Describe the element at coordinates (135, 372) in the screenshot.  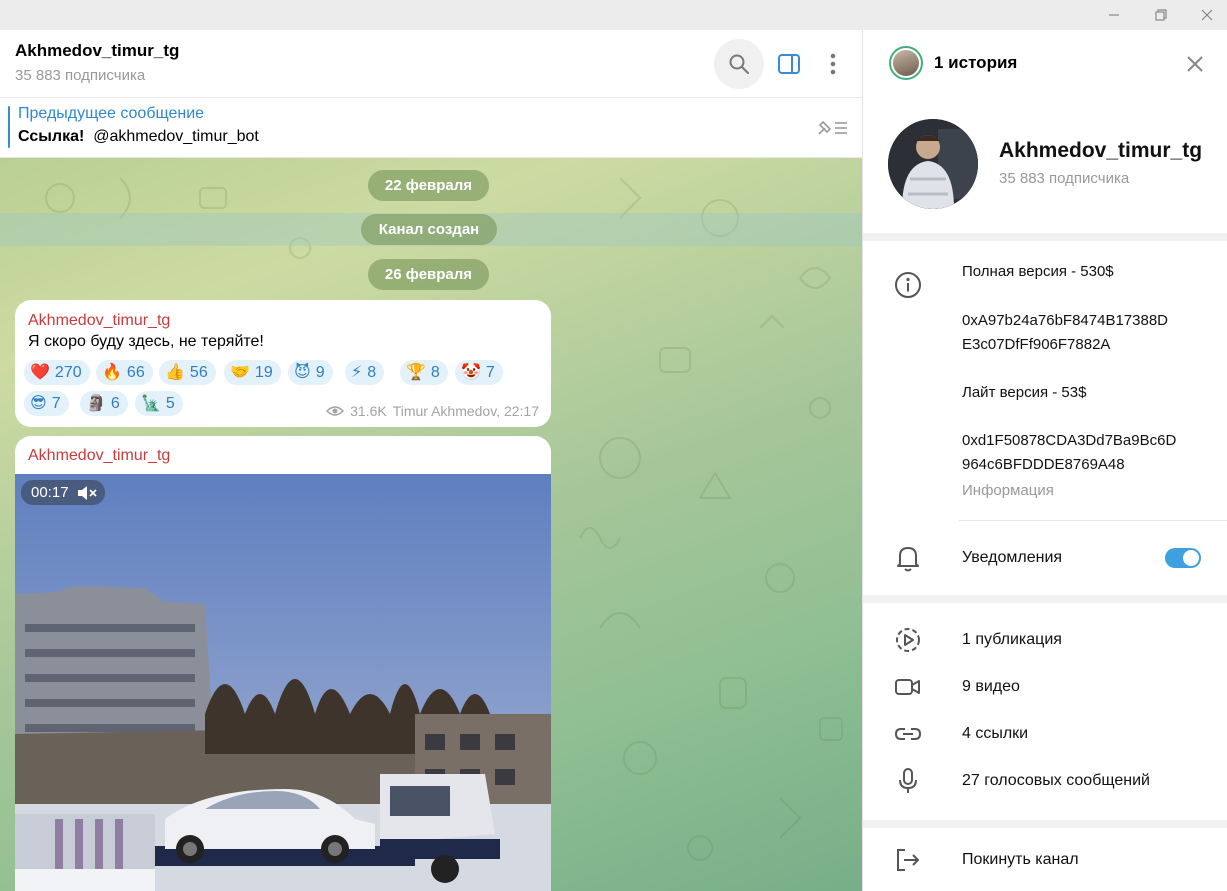
I see `reaction-count: 66` at that location.